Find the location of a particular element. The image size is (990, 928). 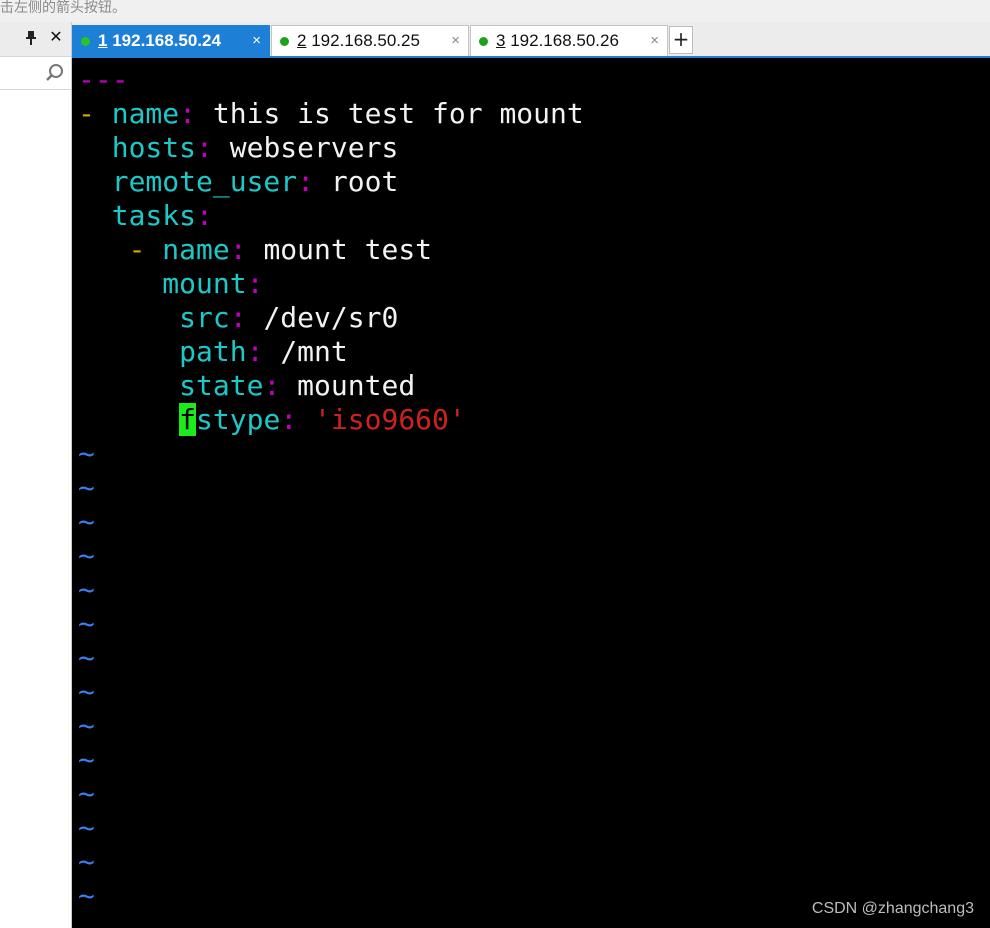

terminal-line: fstype: 'iso9660' is located at coordinates (322, 419).